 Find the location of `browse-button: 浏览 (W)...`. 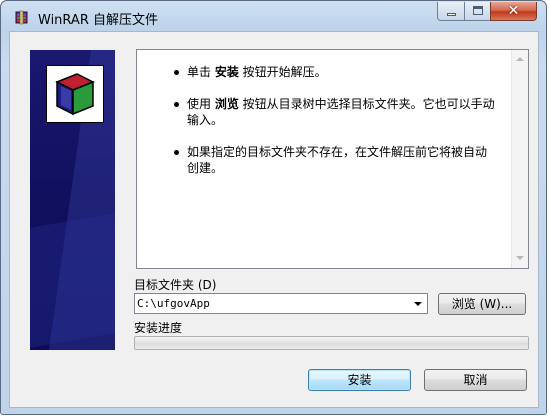

browse-button: 浏览 (W)... is located at coordinates (482, 304).